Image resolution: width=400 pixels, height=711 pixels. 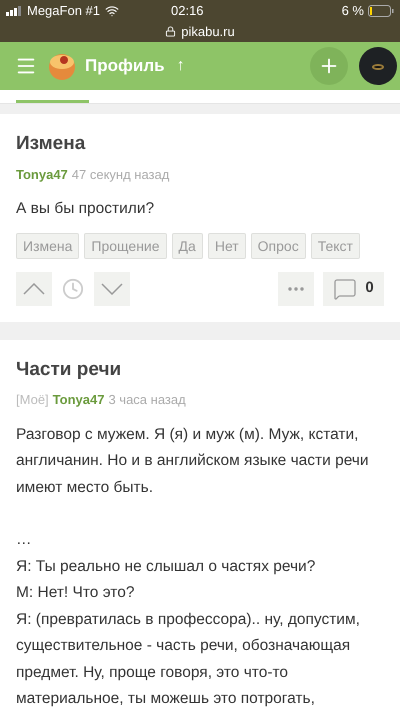 What do you see at coordinates (353, 11) in the screenshot?
I see `battery-percent: 6 %` at bounding box center [353, 11].